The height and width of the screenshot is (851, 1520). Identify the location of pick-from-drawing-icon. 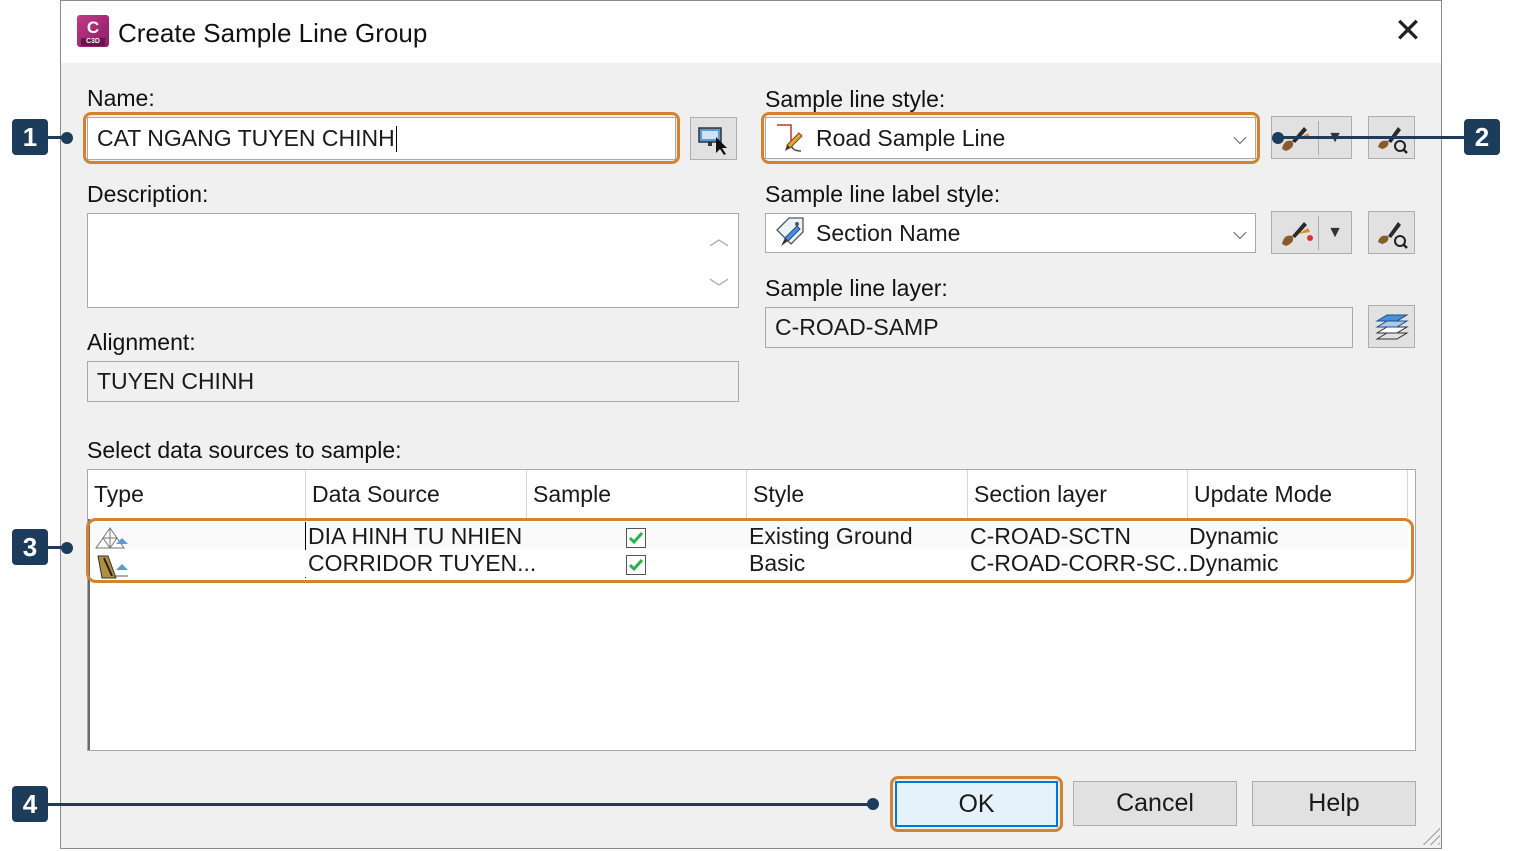
(712, 140).